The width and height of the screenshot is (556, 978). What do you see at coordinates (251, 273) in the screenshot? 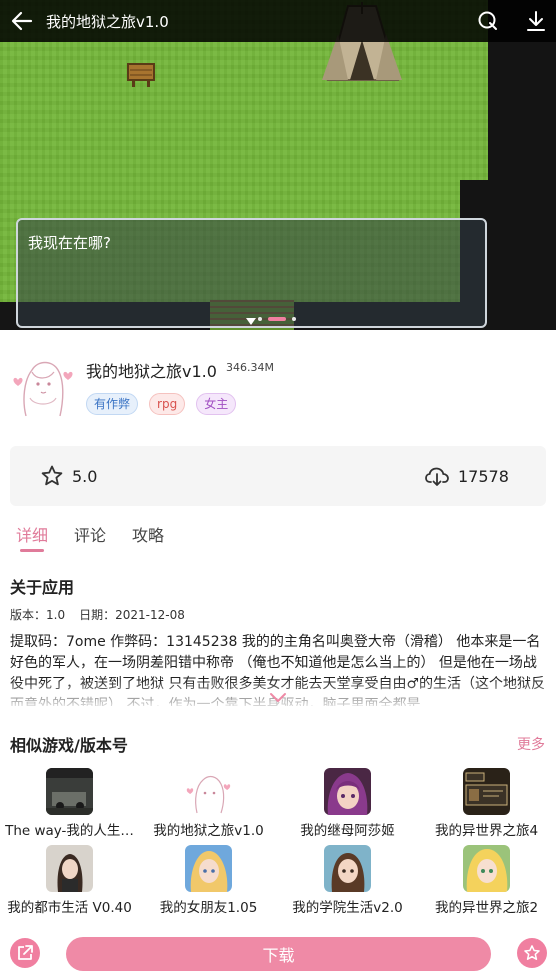
I see `game-dialog-box: 我现在在哪?` at bounding box center [251, 273].